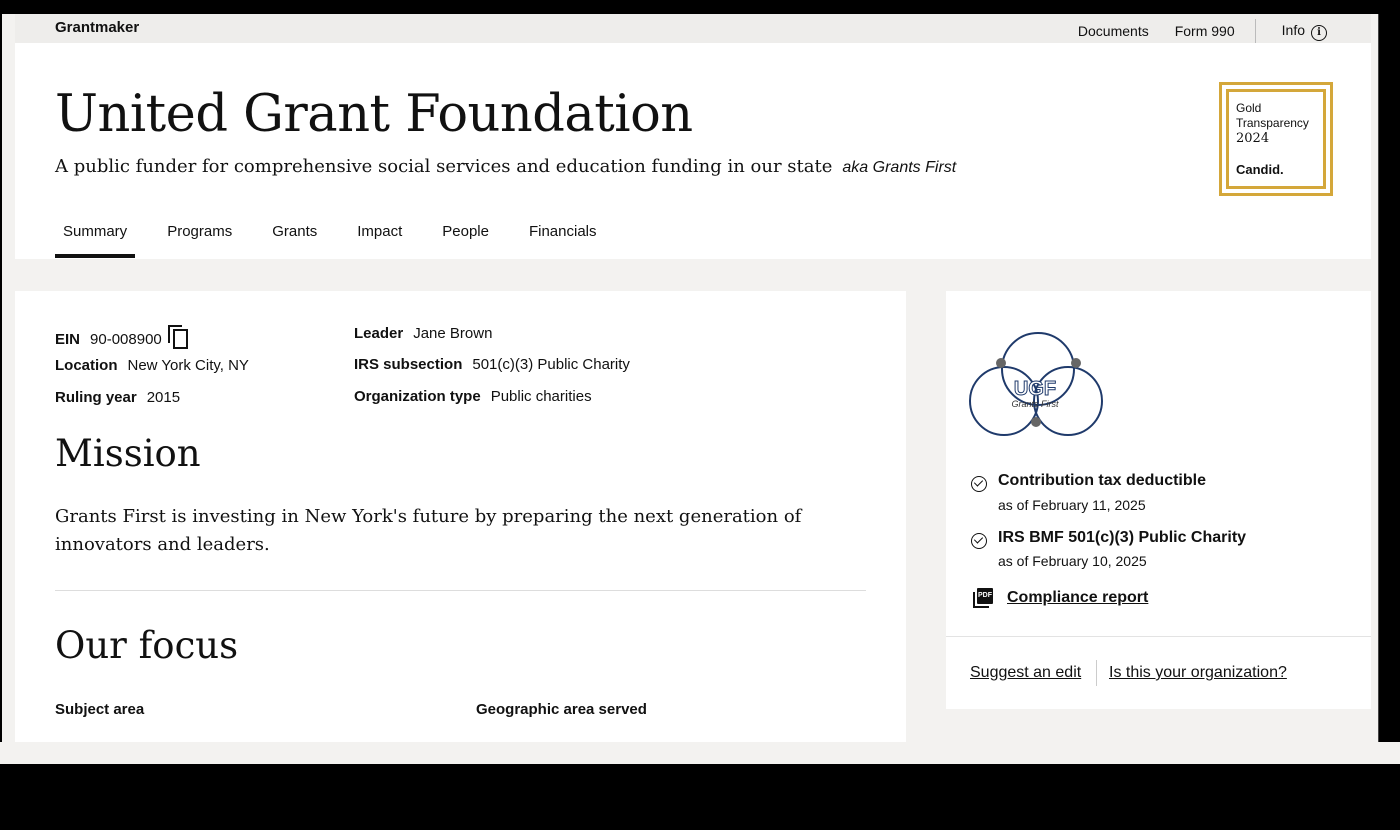  Describe the element at coordinates (147, 645) in the screenshot. I see `focus-heading: Our focus` at that location.